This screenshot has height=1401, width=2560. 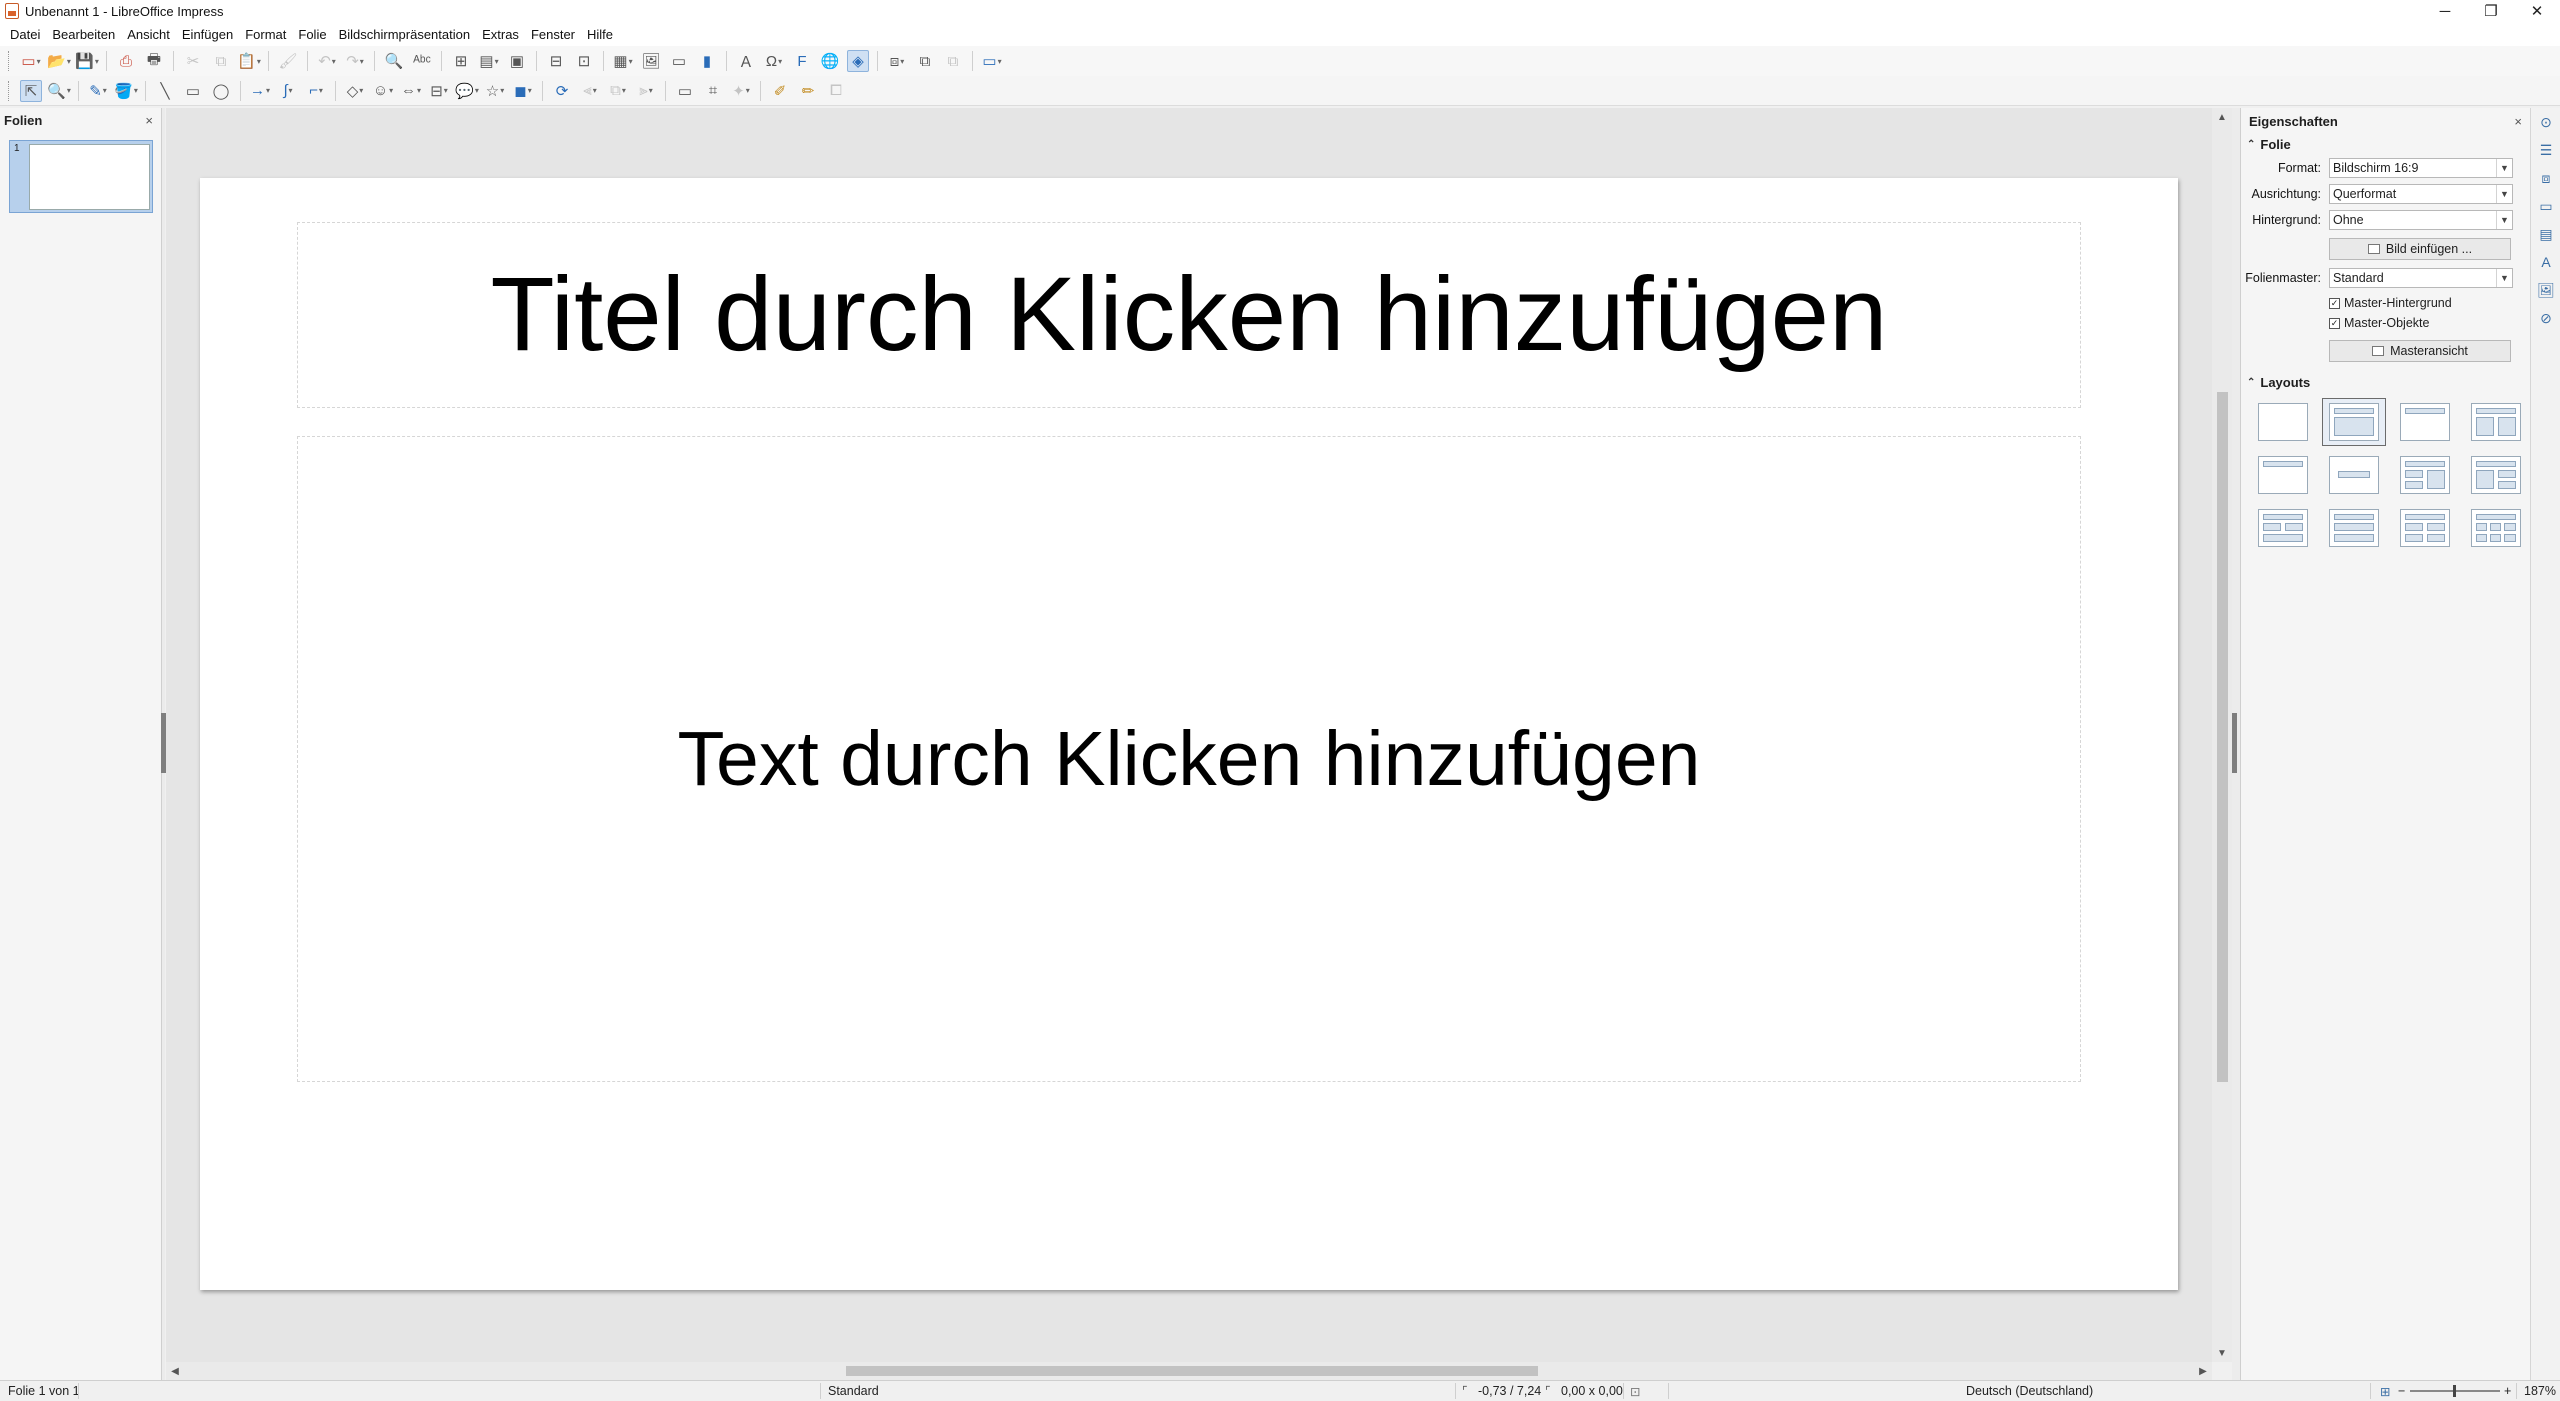 I want to click on layout-title-slide, so click(x=2283, y=475).